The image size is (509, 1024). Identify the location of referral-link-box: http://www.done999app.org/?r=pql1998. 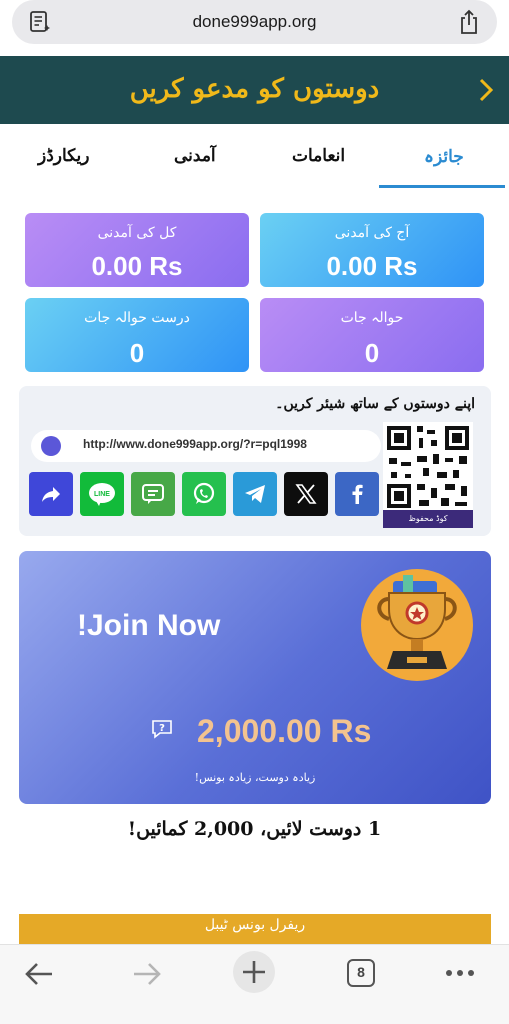
(206, 446).